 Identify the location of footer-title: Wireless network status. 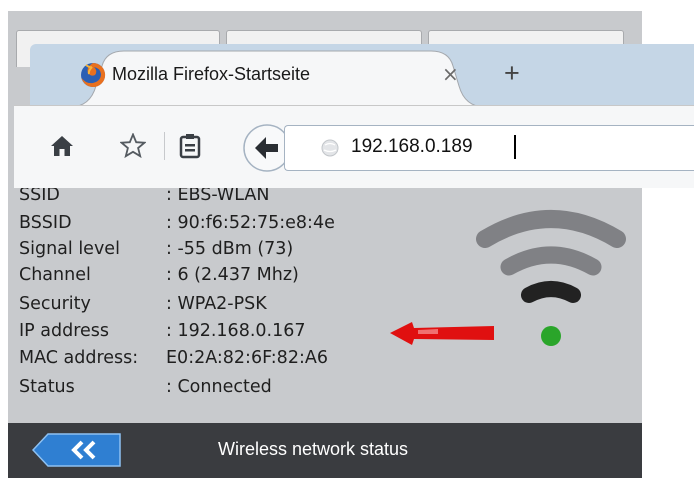
(313, 449).